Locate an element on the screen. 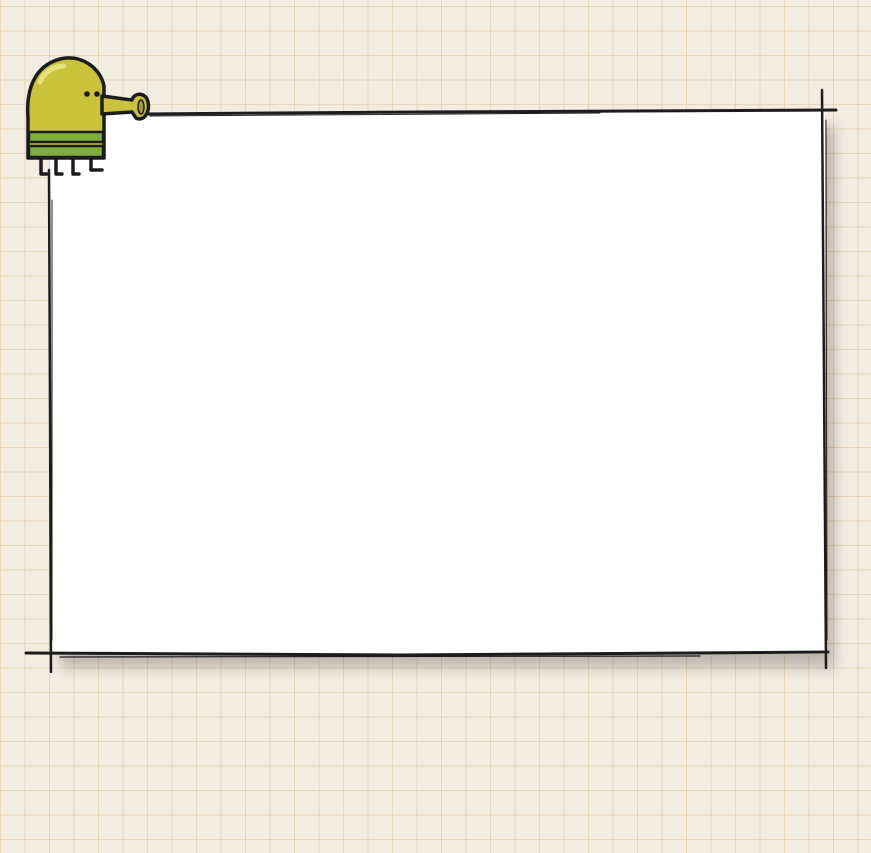 Image resolution: width=871 pixels, height=853 pixels. doodler-character is located at coordinates (88, 116).